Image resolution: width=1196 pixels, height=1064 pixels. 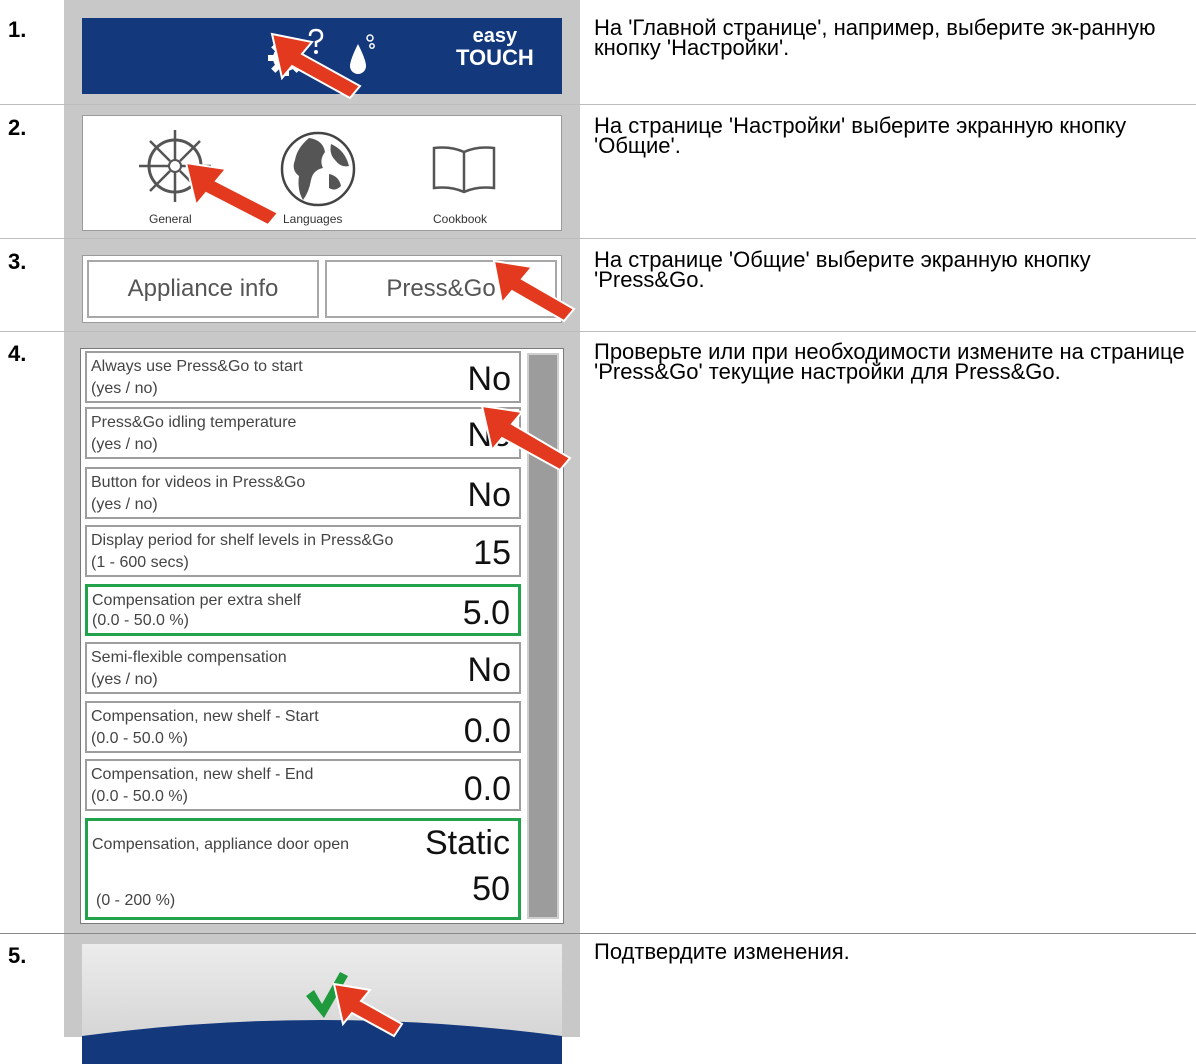 What do you see at coordinates (467, 843) in the screenshot?
I see `setting-value-mode: Static` at bounding box center [467, 843].